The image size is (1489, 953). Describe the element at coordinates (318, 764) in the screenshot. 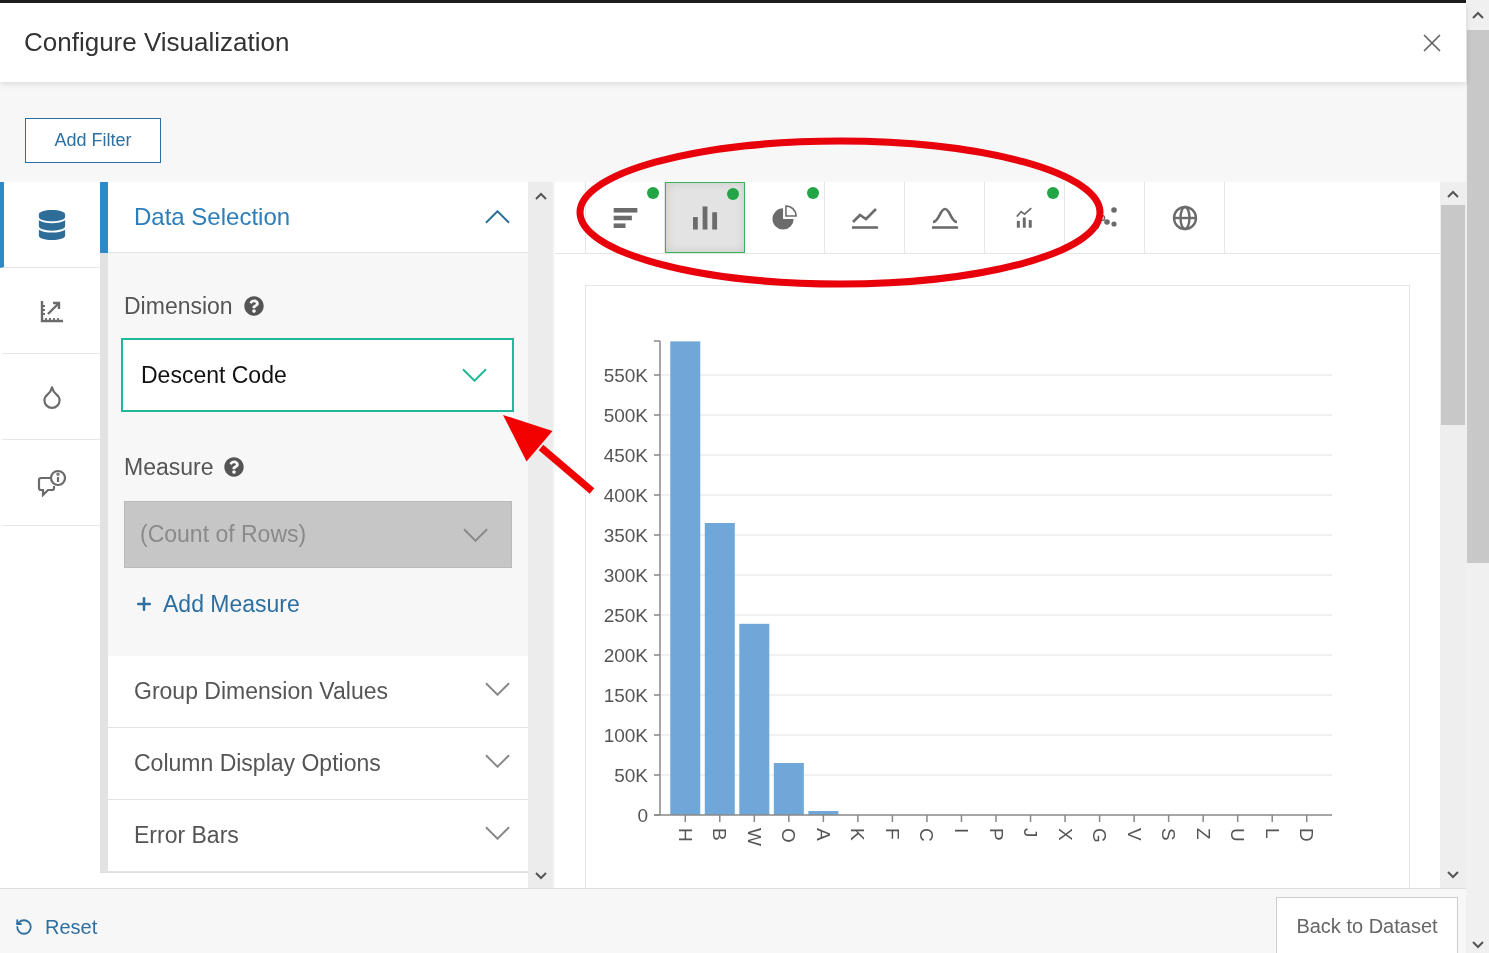

I see `accordion-header: Column Display Options` at that location.